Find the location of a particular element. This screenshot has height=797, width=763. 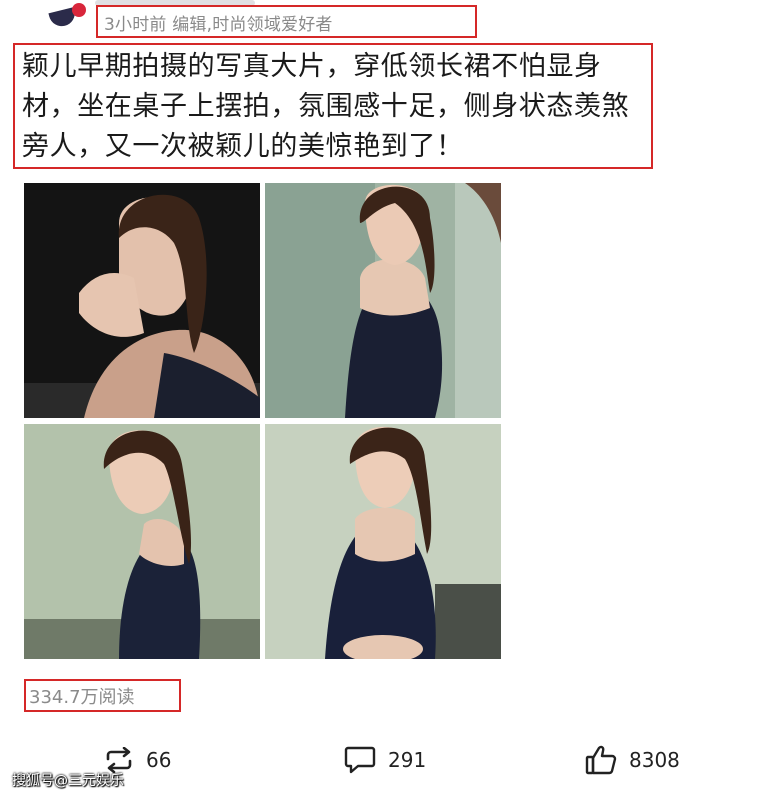

read-count: 334.7万阅读 is located at coordinates (82, 697).